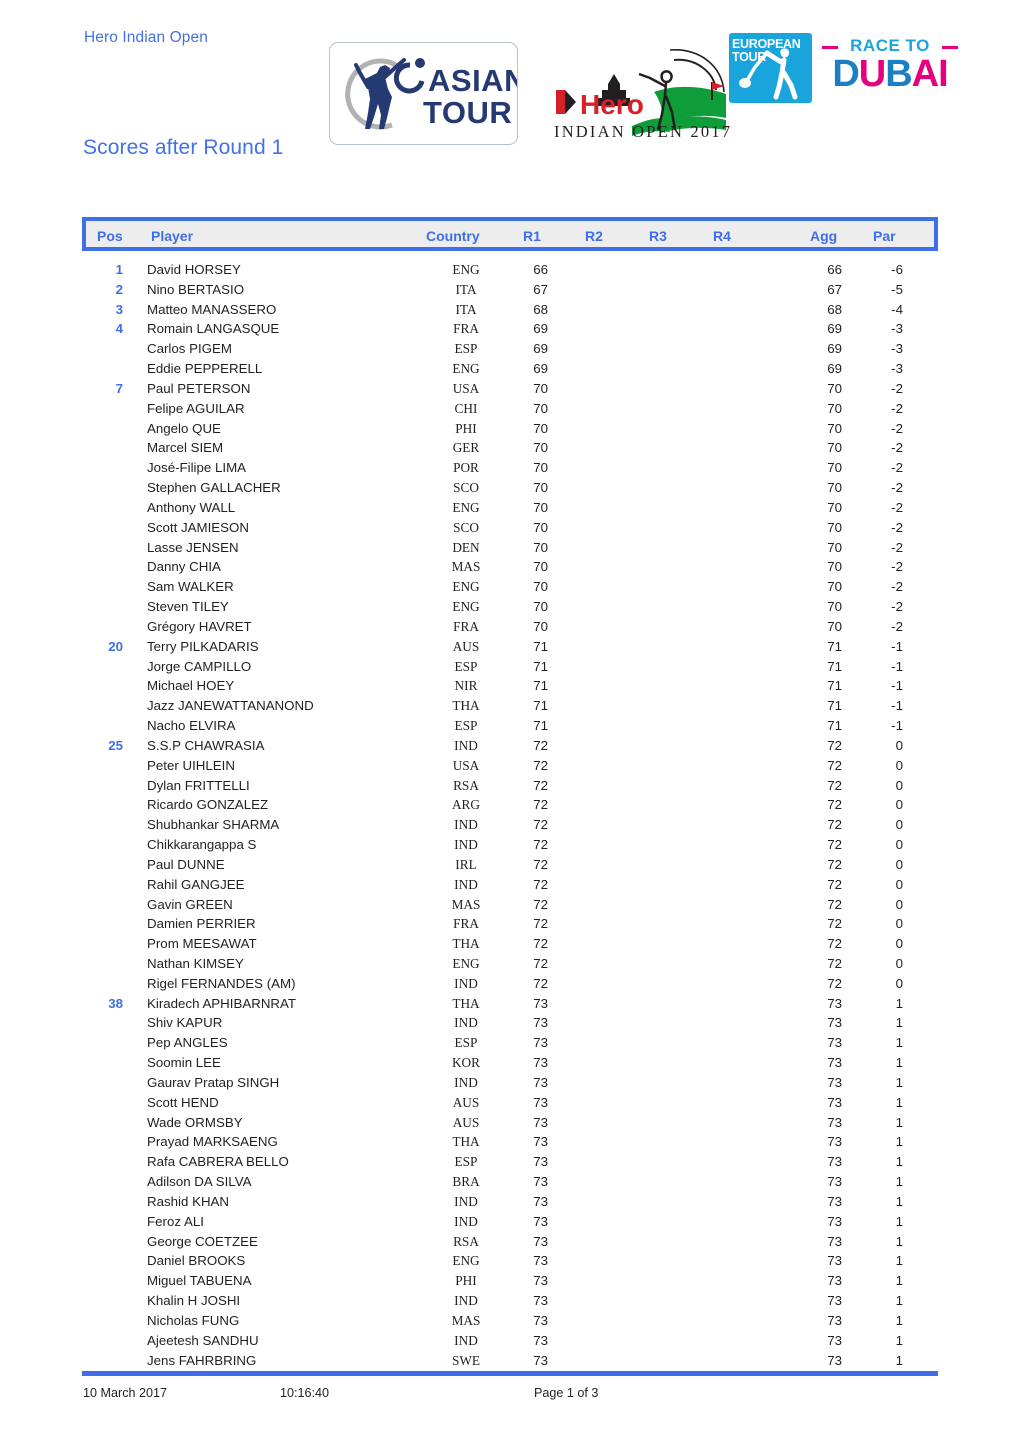 The image size is (1020, 1442). What do you see at coordinates (510, 369) in the screenshot?
I see `table-row: Eddie PEPPERELL ENG 69 69 -3` at bounding box center [510, 369].